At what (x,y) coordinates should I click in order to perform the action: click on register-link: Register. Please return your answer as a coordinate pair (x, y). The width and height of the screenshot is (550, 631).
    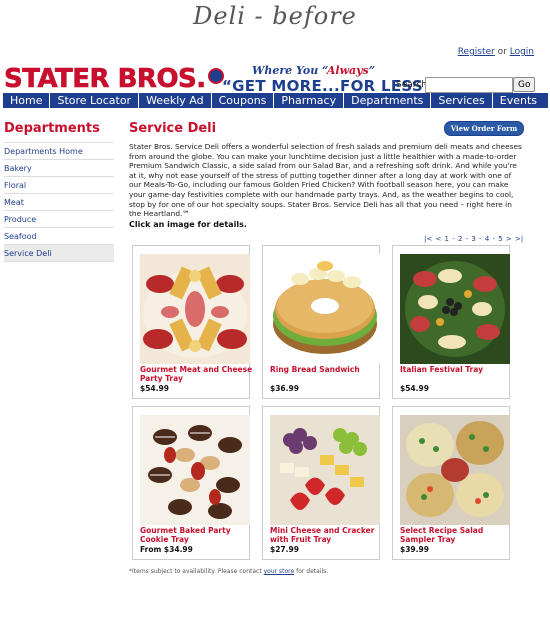
    Looking at the image, I should click on (476, 52).